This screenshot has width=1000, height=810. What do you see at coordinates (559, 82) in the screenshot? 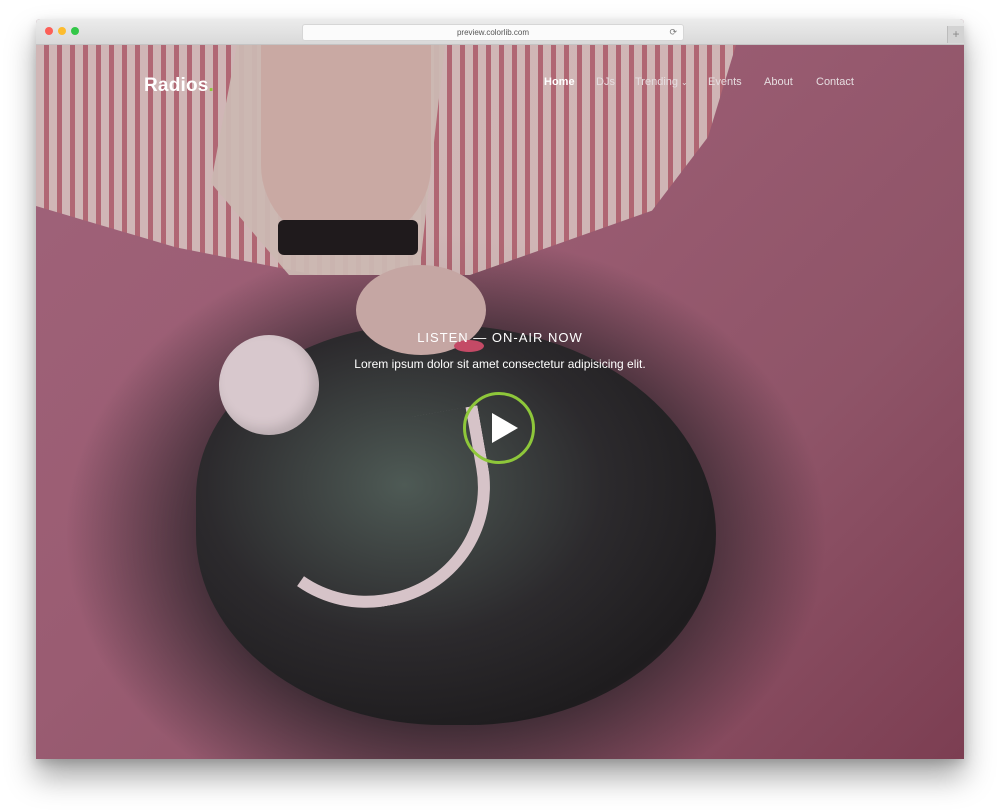
I see `nav-home: Home` at bounding box center [559, 82].